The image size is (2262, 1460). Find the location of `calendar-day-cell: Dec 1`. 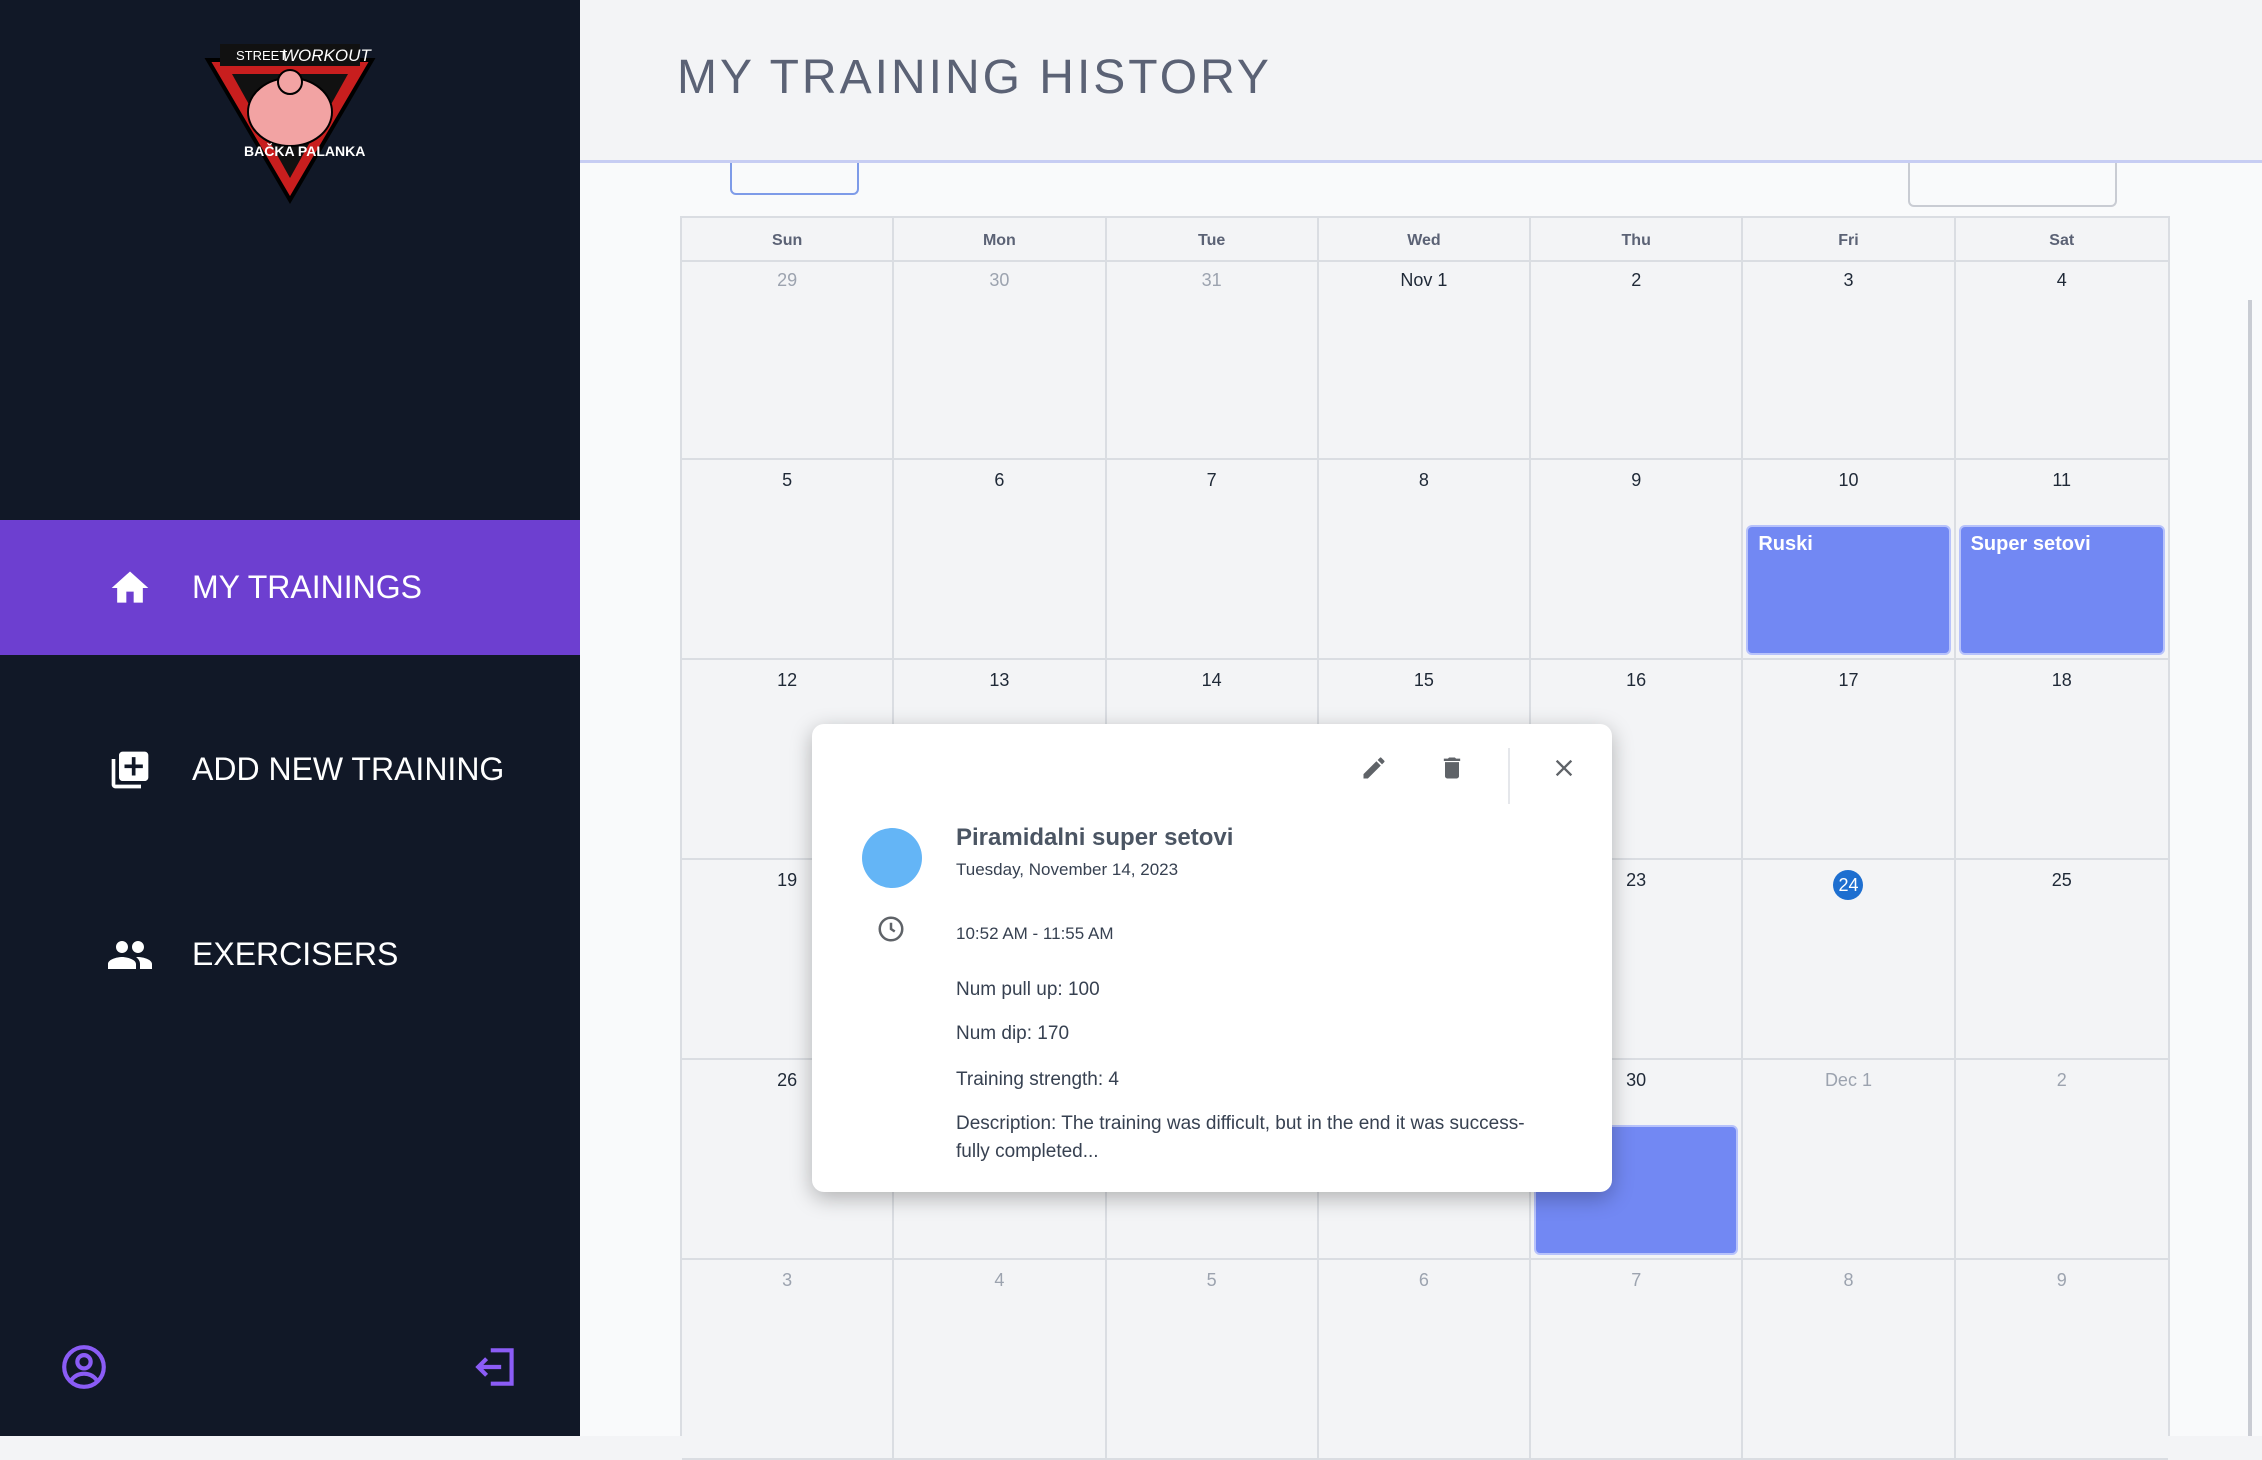

calendar-day-cell: Dec 1 is located at coordinates (1849, 1159).